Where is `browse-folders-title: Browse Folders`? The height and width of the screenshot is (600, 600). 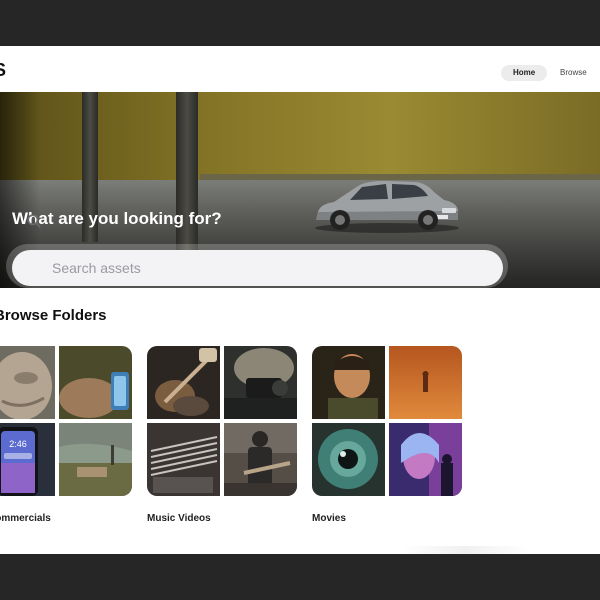 browse-folders-title: Browse Folders is located at coordinates (53, 315).